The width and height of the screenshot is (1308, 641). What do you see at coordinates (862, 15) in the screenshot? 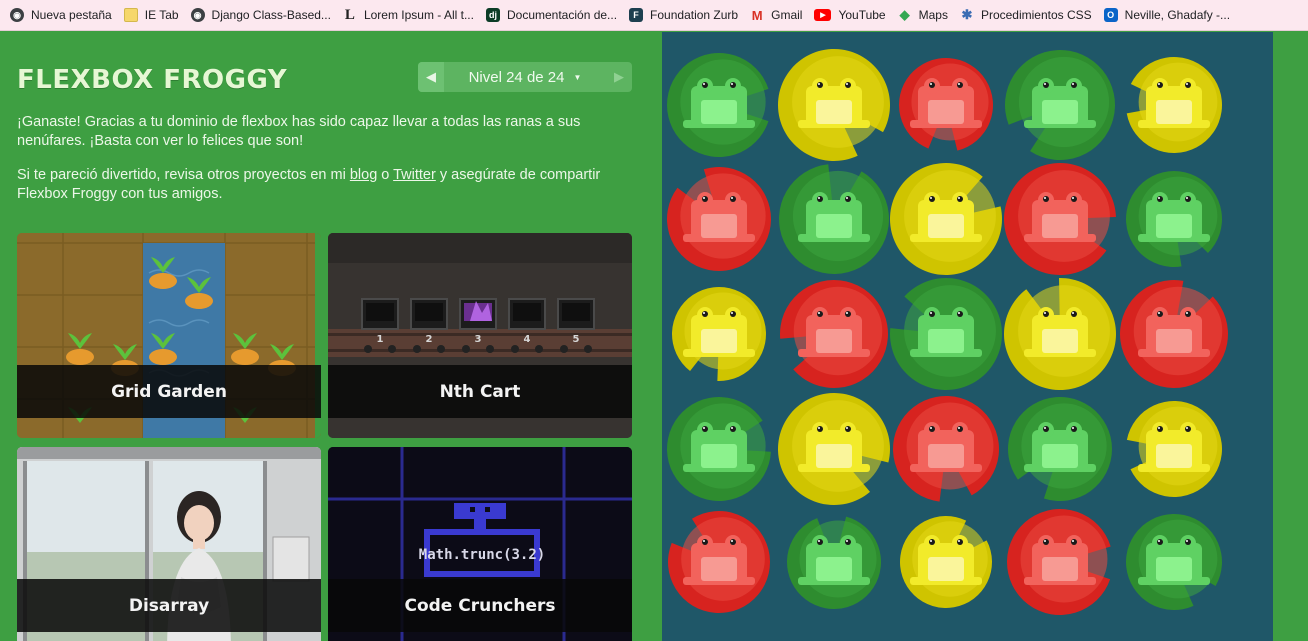
I see `bookmark-label: YouTube` at bounding box center [862, 15].